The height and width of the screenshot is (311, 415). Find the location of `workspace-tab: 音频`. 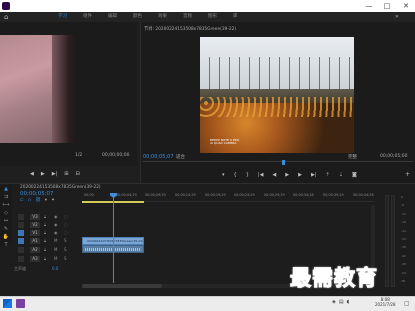

workspace-tab: 音频 is located at coordinates (187, 17).